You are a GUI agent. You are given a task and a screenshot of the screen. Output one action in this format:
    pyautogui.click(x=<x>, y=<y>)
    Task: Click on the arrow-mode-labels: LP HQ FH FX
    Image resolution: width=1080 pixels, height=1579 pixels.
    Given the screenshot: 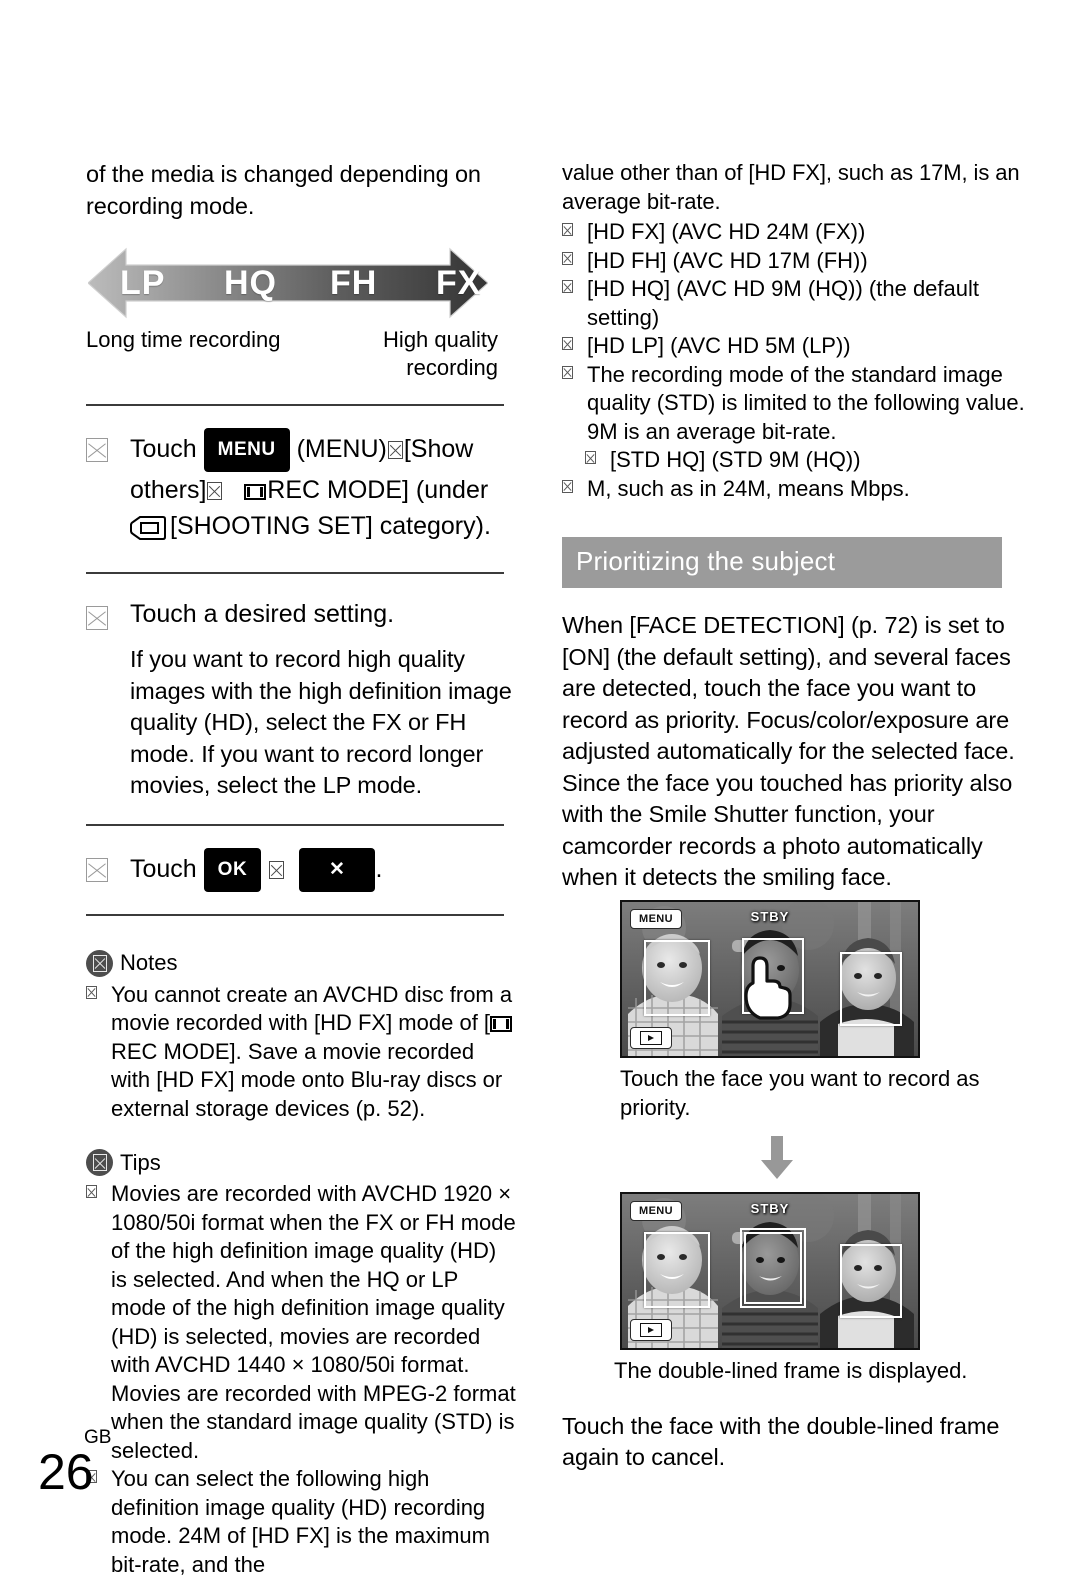 What is the action you would take?
    pyautogui.click(x=288, y=283)
    